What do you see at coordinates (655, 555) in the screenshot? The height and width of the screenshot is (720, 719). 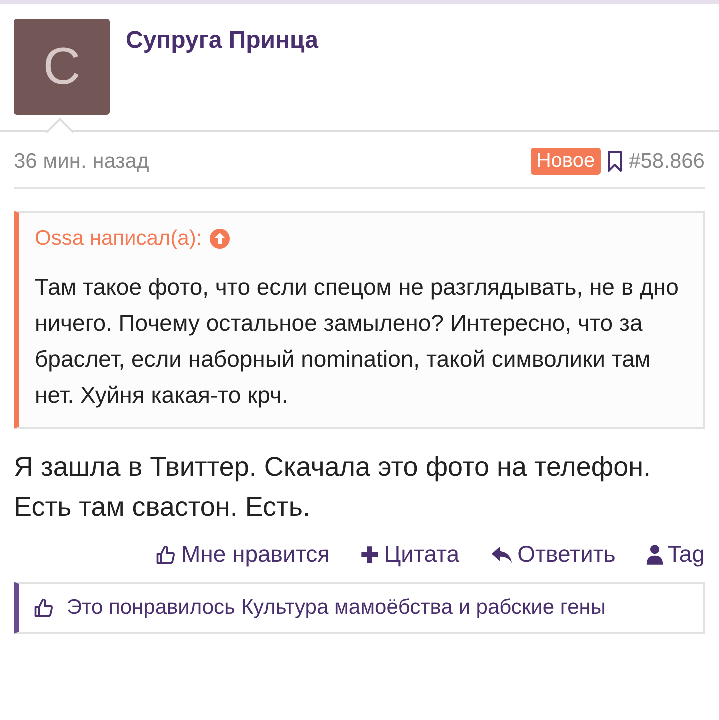 I see `person-icon` at bounding box center [655, 555].